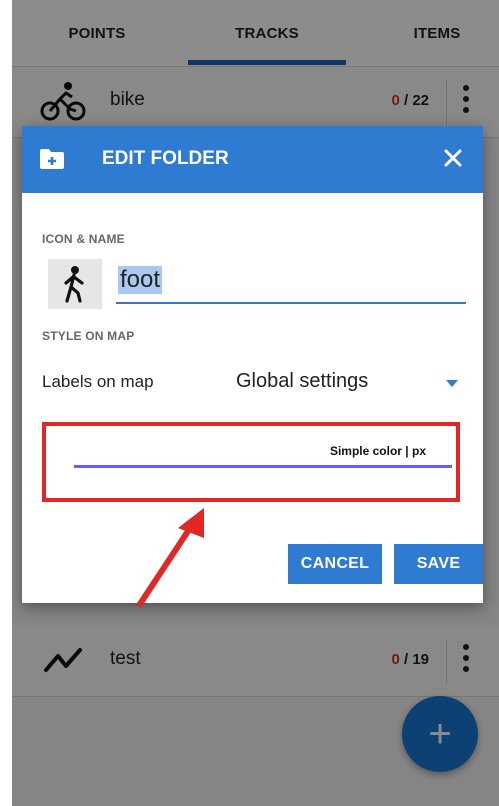 The height and width of the screenshot is (806, 499). What do you see at coordinates (438, 564) in the screenshot?
I see `save-button: SAVE` at bounding box center [438, 564].